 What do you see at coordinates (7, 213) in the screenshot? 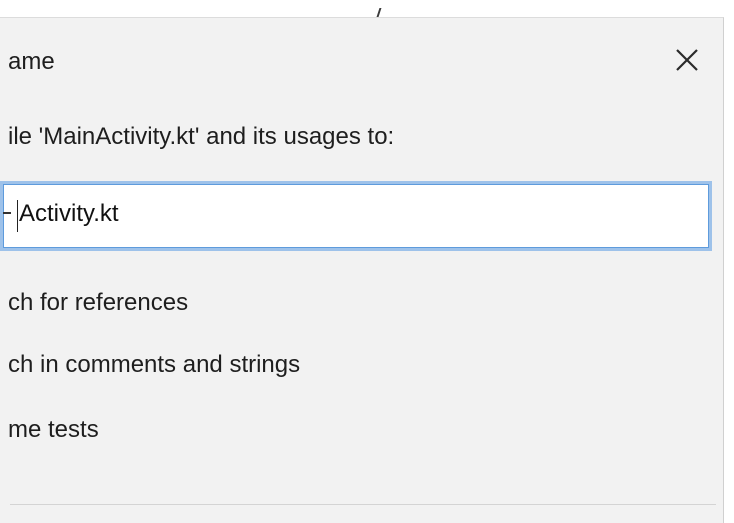
I see `clipped-glyph` at bounding box center [7, 213].